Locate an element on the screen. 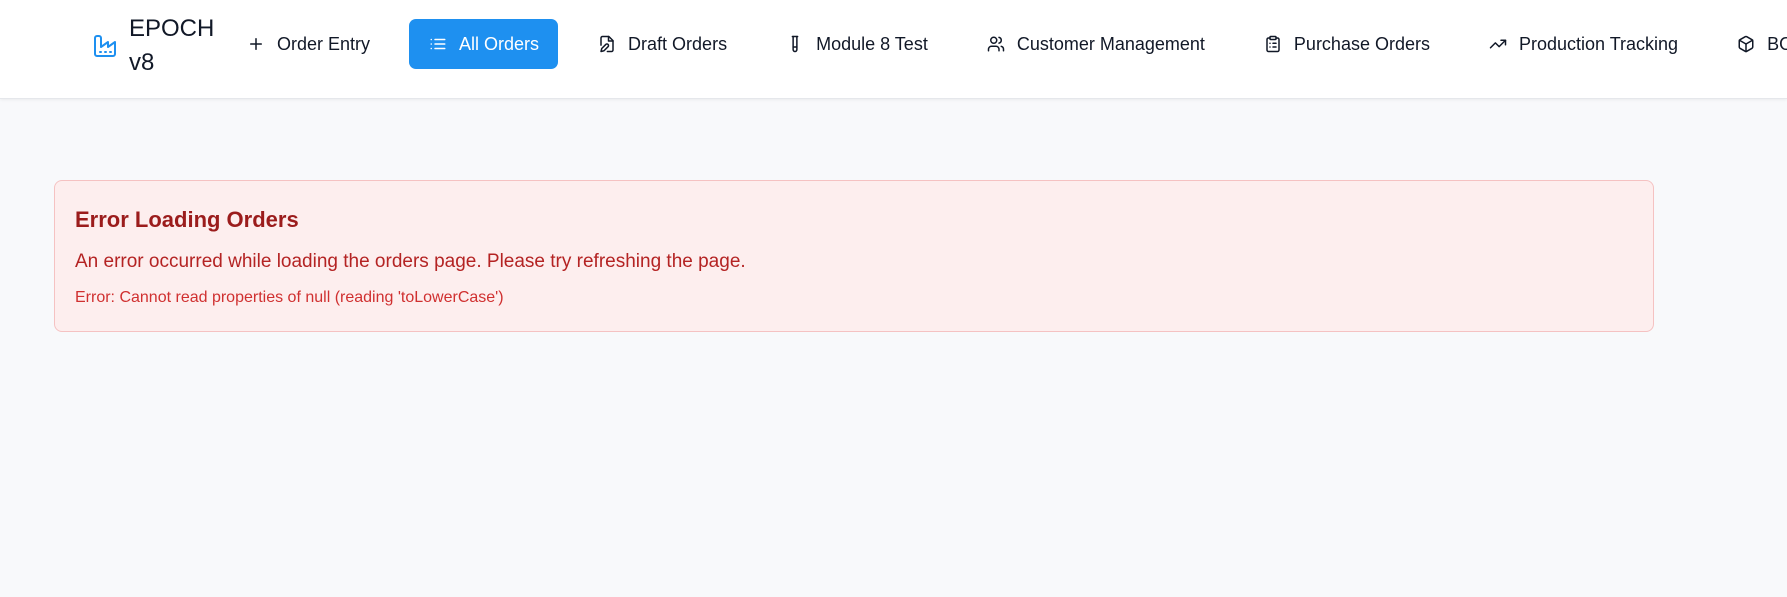  nav-item-label: Production Tracking is located at coordinates (1598, 43).